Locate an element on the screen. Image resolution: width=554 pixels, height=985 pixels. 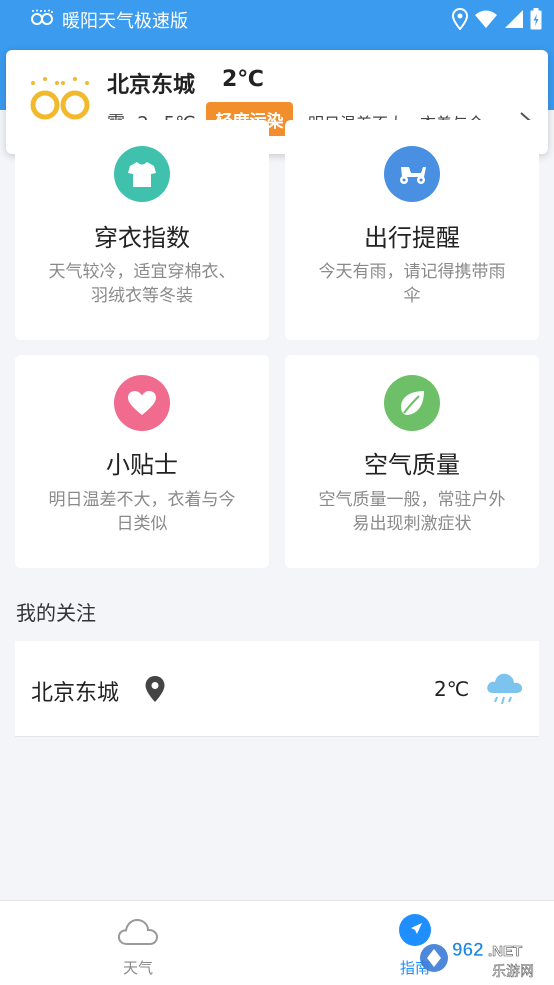
location-icon is located at coordinates (460, 19).